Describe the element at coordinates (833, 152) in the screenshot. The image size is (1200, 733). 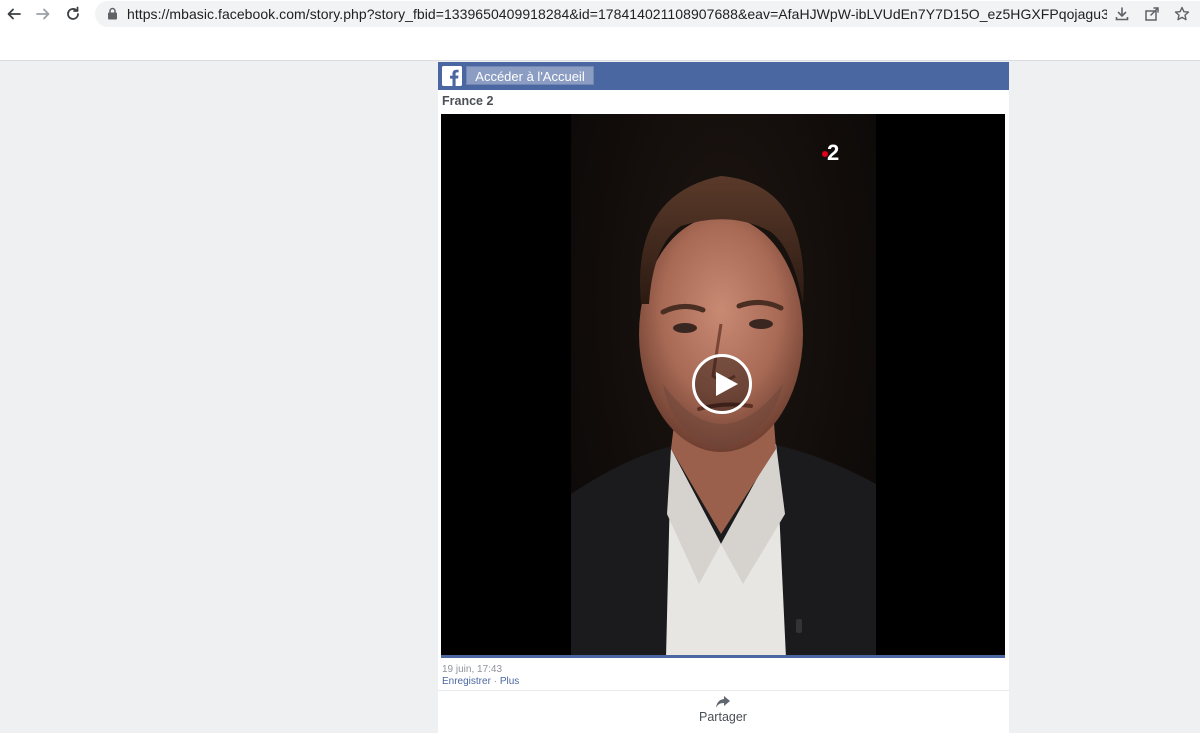
I see `channel-logo: 2` at that location.